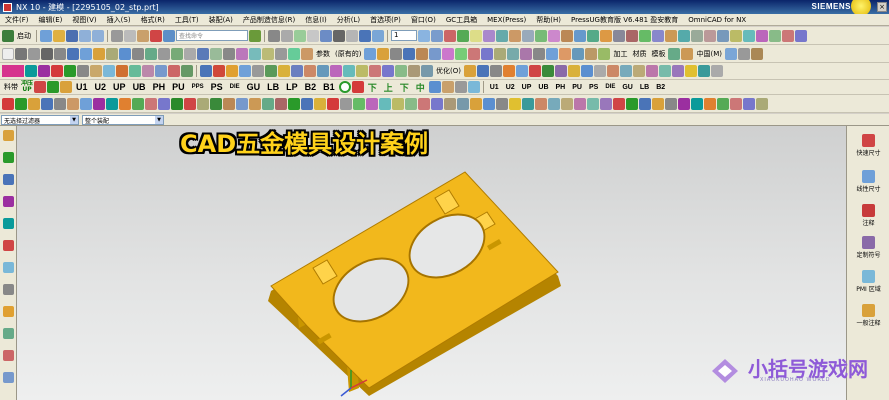 The image size is (889, 400). I want to click on tool-sage-icon, so click(268, 103).